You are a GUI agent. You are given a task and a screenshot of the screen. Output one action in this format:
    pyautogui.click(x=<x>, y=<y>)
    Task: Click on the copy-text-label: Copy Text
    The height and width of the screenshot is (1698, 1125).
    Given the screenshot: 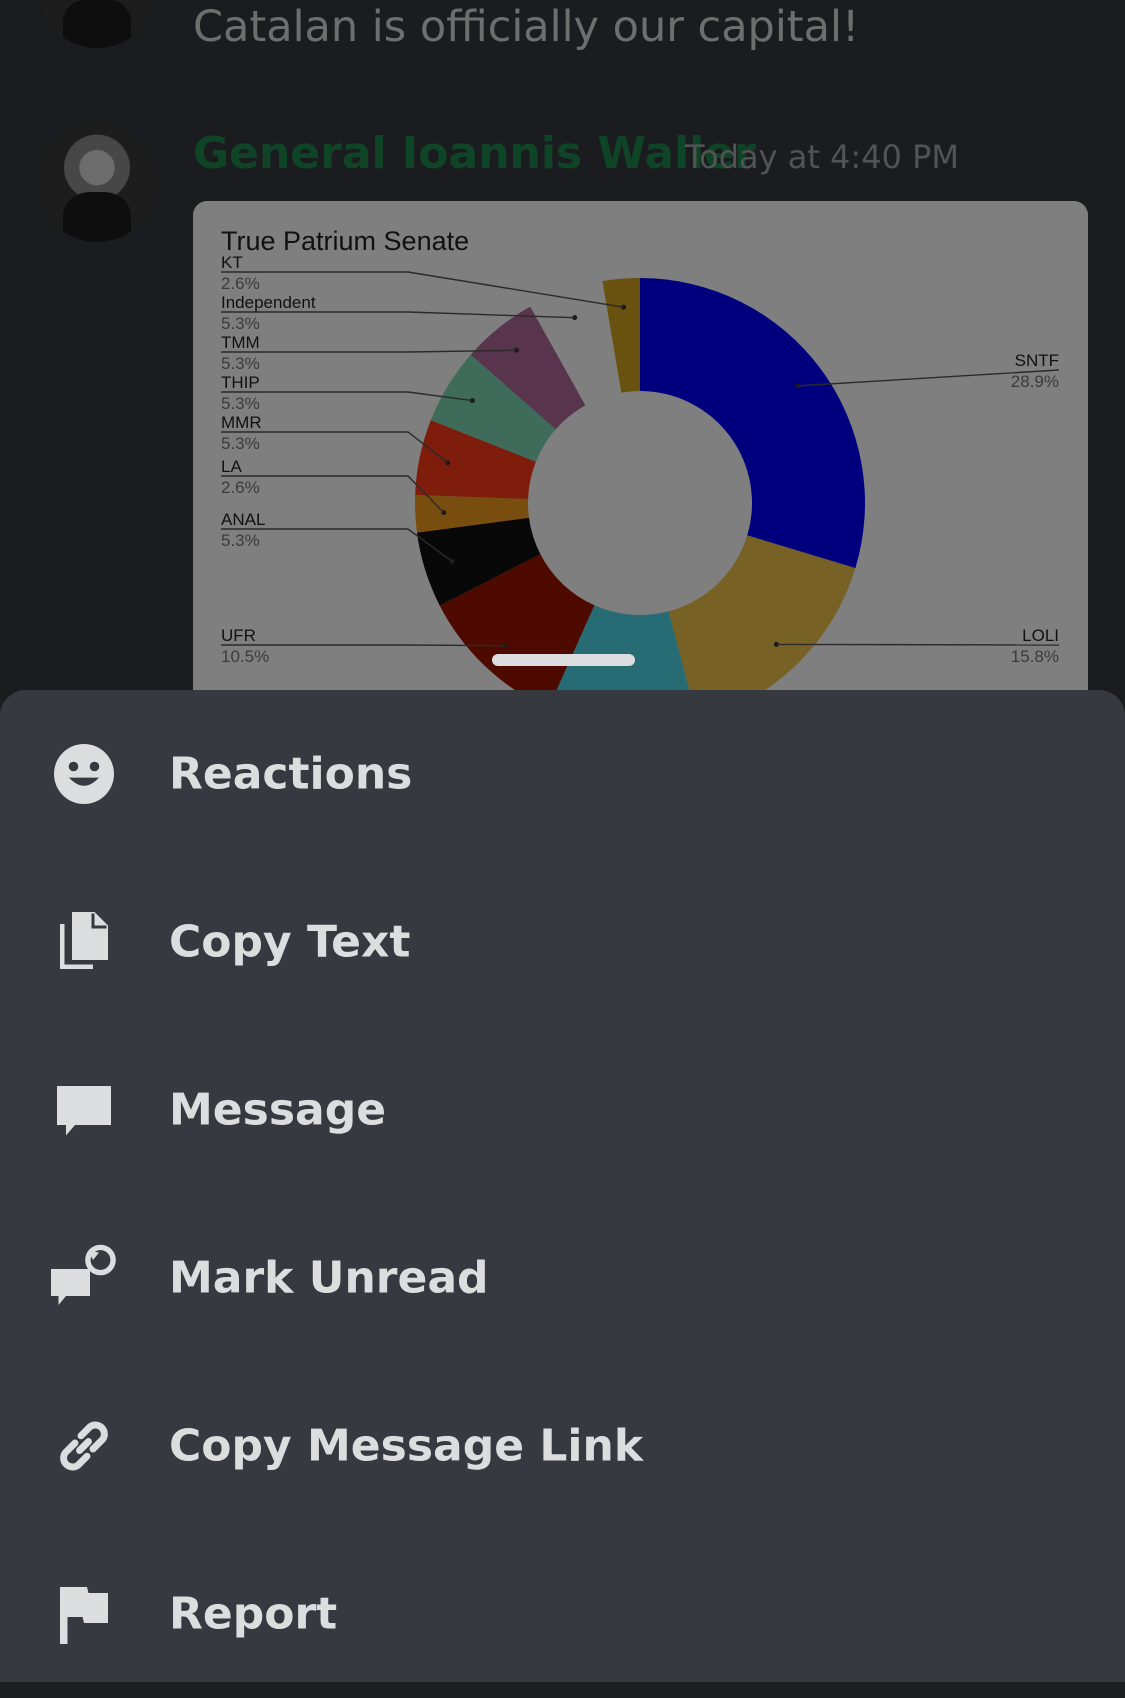 What is the action you would take?
    pyautogui.click(x=290, y=942)
    